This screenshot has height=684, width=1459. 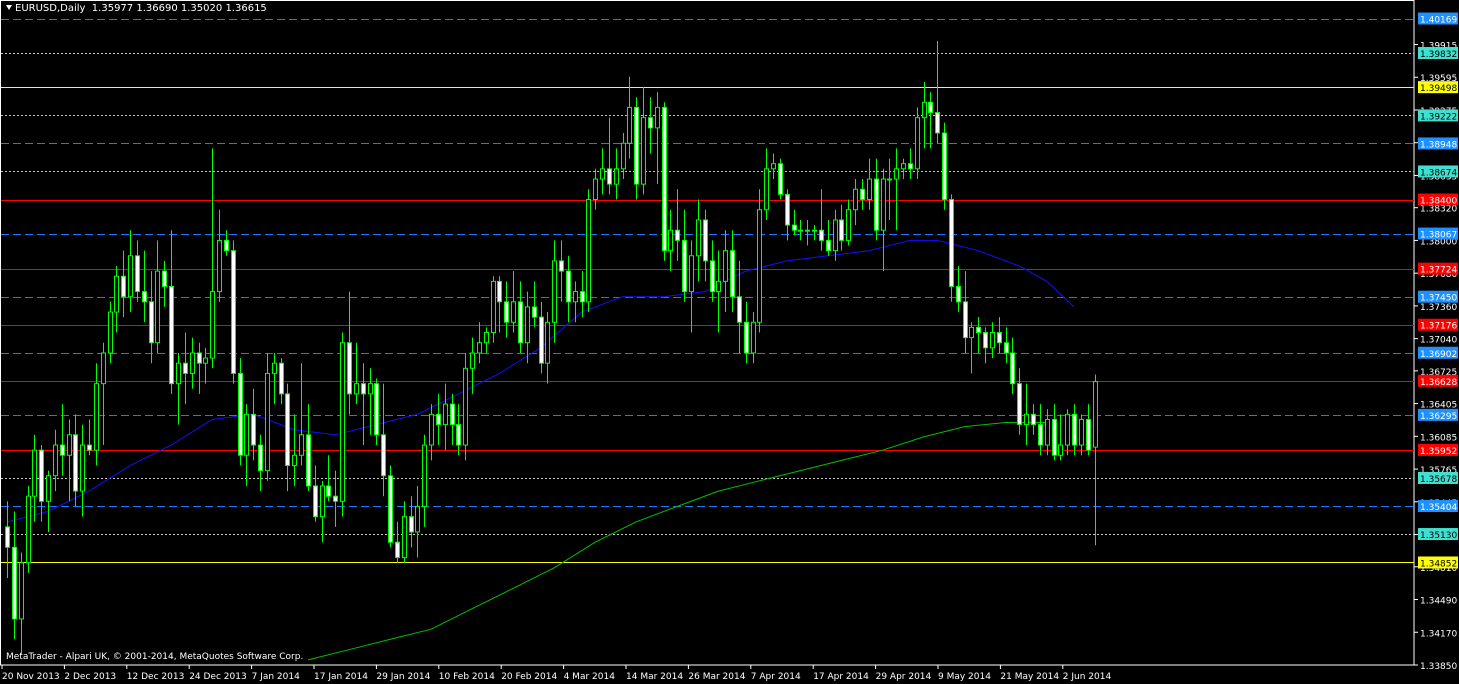 What do you see at coordinates (1438, 145) in the screenshot?
I see `level-tag-label: 1.38948` at bounding box center [1438, 145].